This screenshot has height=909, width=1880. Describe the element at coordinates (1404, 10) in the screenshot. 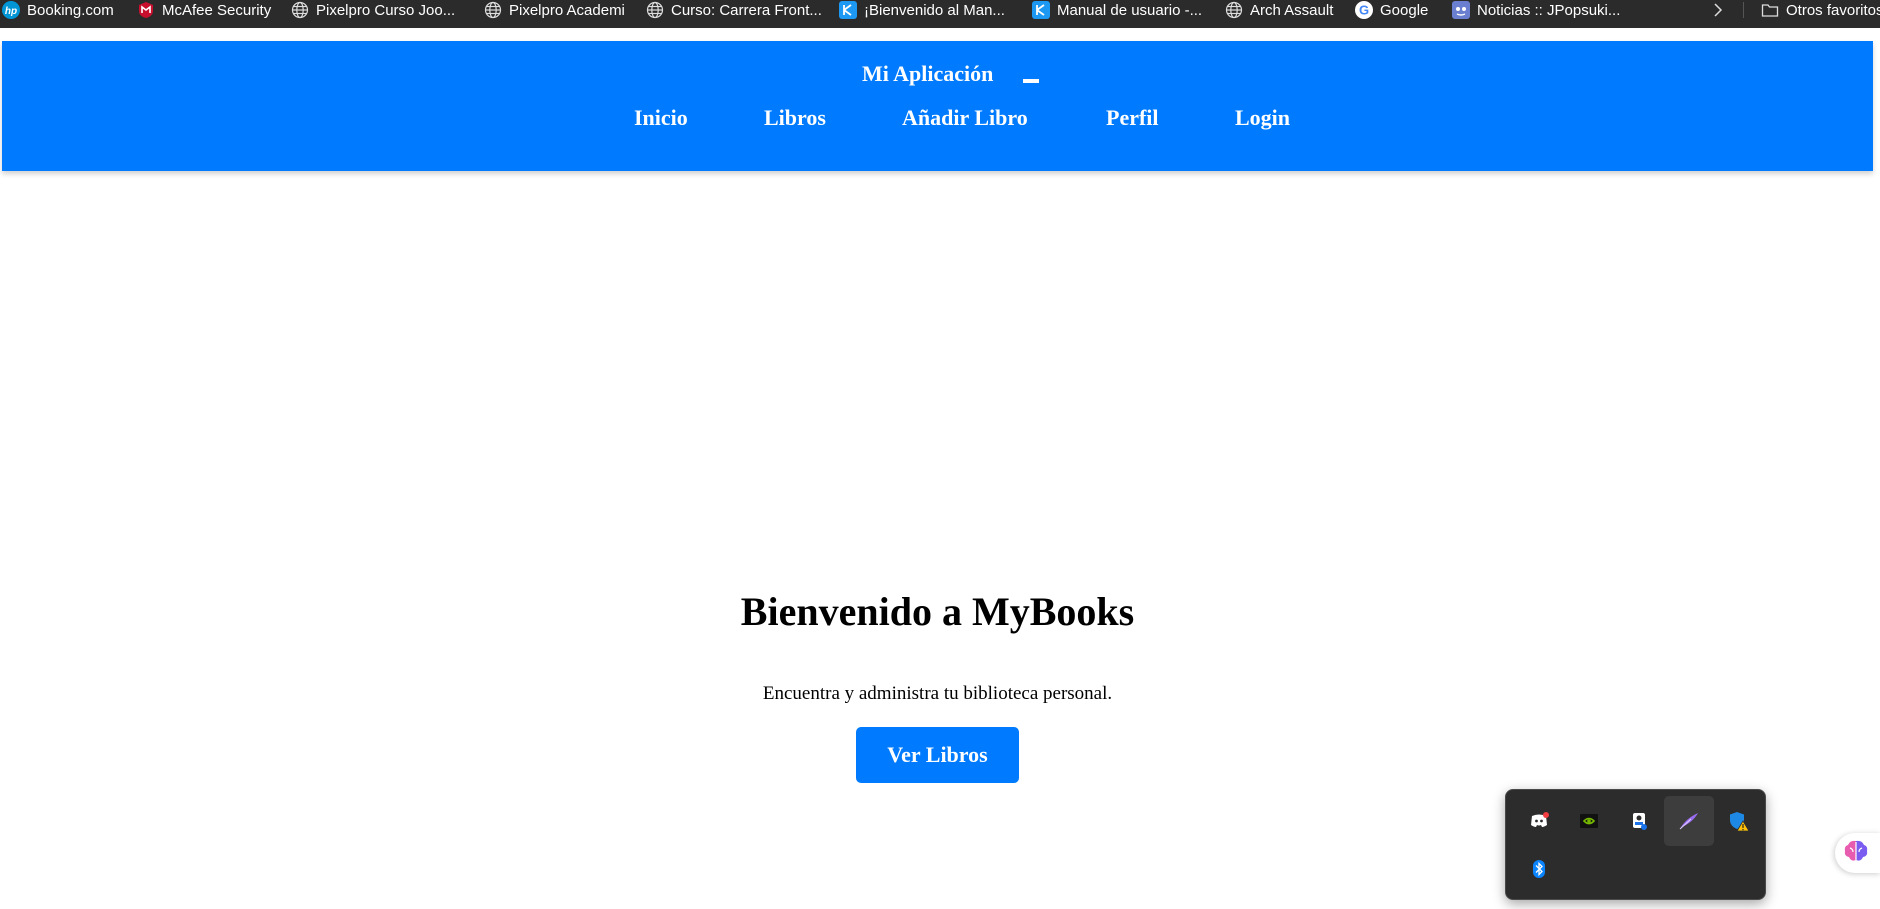

I see `bookmark-label: Google` at that location.